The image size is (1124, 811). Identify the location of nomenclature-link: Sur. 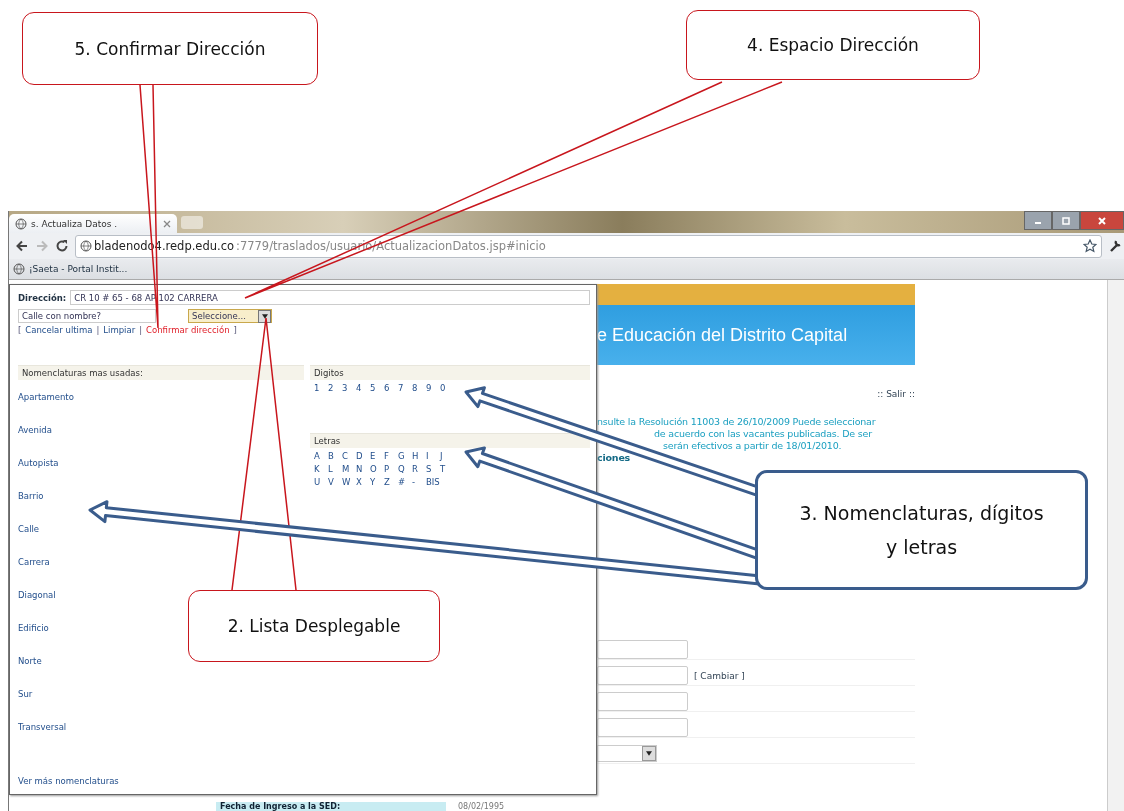
(25, 693).